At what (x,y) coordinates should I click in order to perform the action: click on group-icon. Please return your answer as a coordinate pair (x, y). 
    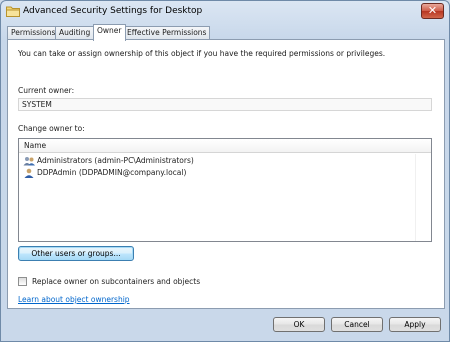
    Looking at the image, I should click on (29, 161).